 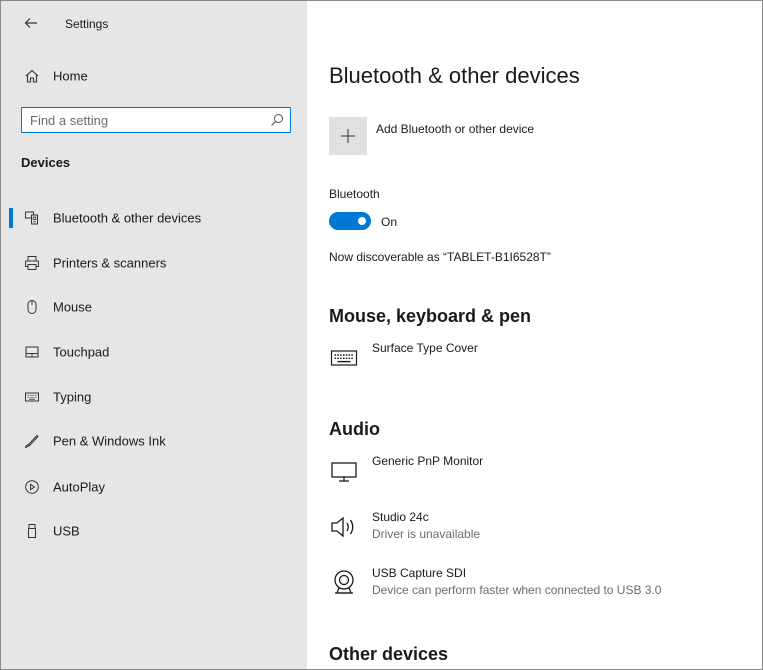 I want to click on back-button, so click(x=31, y=23).